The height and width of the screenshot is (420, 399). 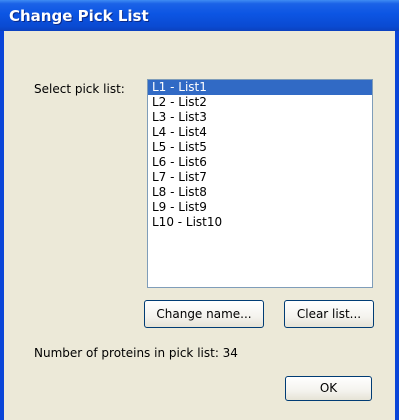 I want to click on list-item-l1: L1 - List1, so click(x=260, y=87).